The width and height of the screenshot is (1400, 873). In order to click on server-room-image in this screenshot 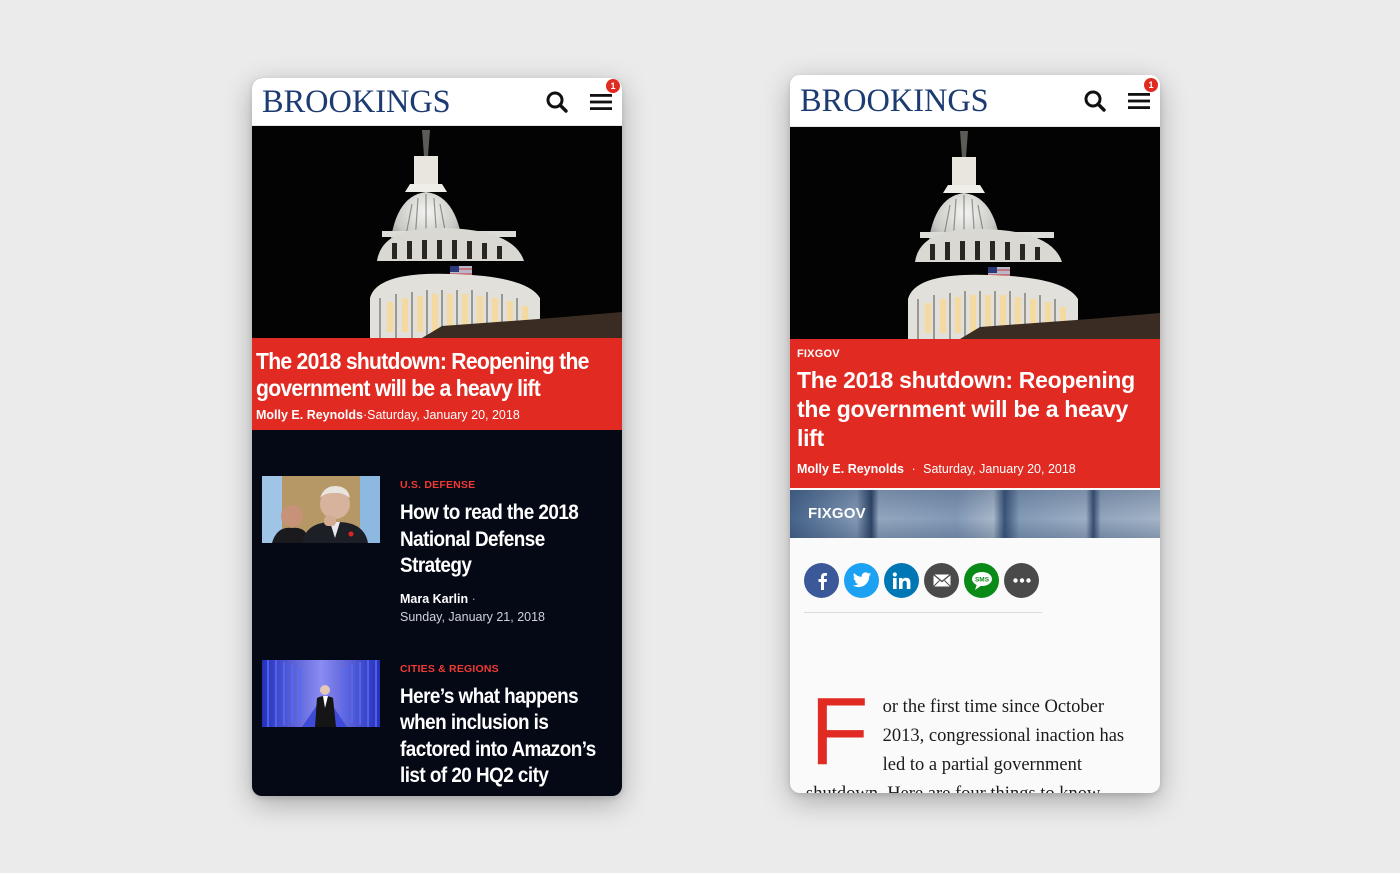, I will do `click(321, 693)`.